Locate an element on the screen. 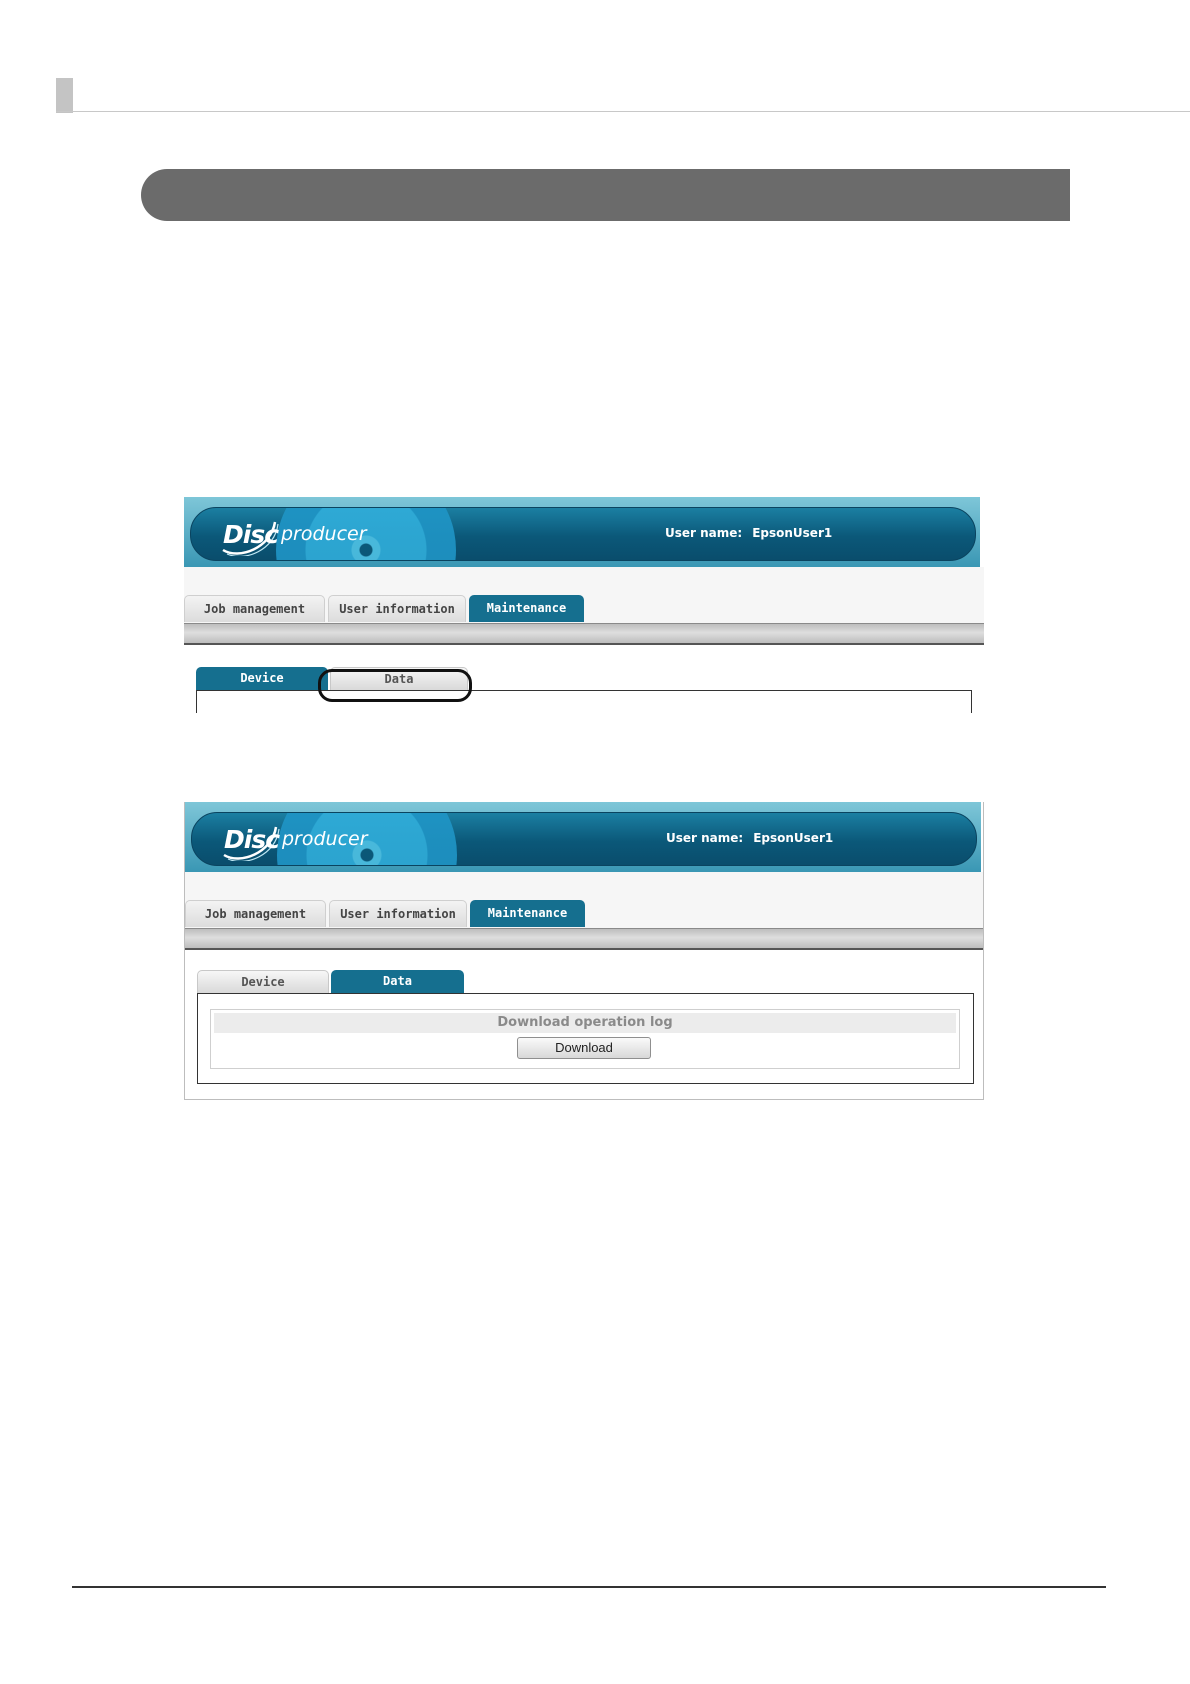 The height and width of the screenshot is (1684, 1190). header-rule is located at coordinates (623, 111).